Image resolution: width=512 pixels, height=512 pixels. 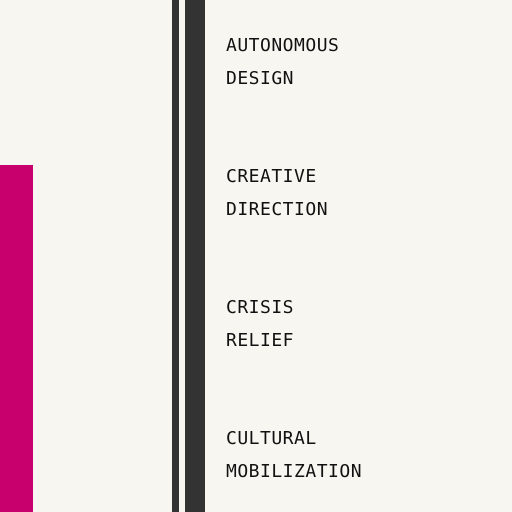 I want to click on menu-item-creative-direction: CREATIVE DIRECTION, so click(x=366, y=193).